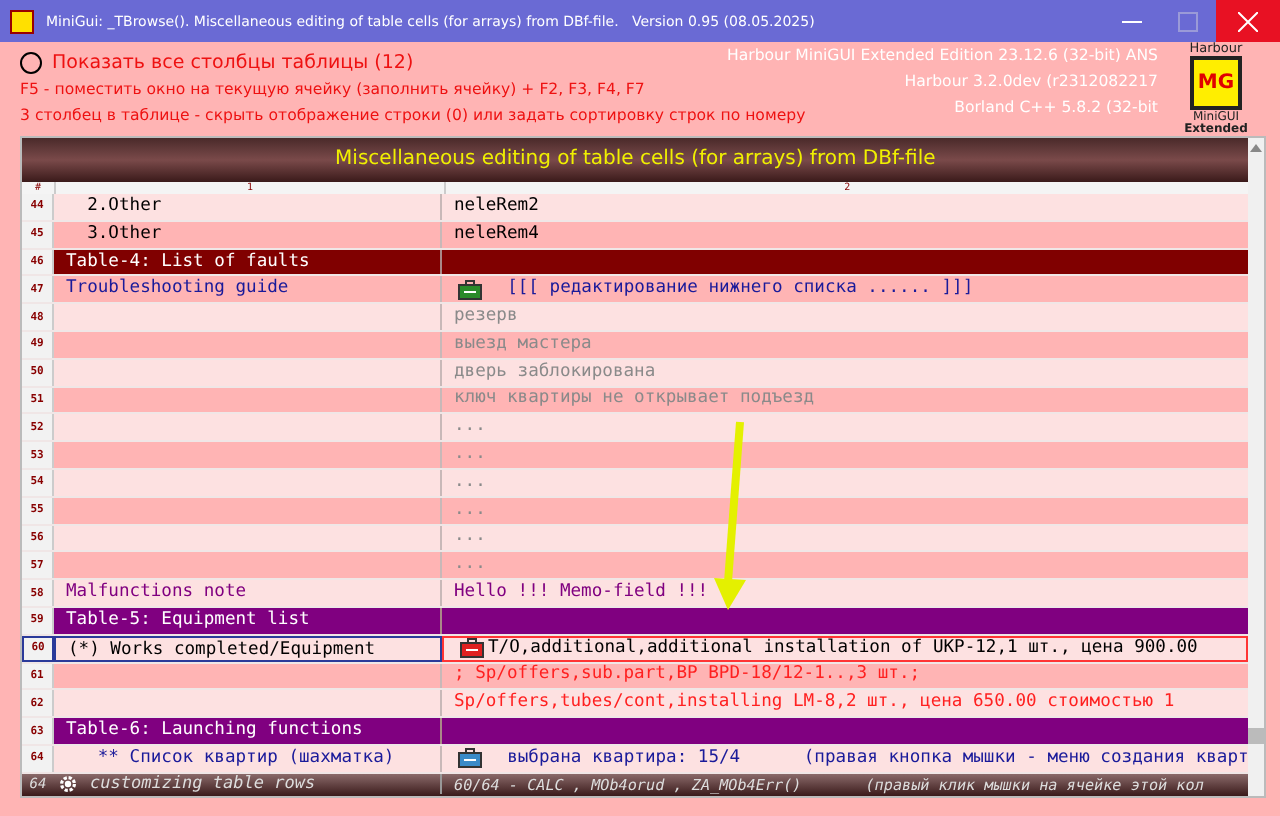 Image resolution: width=1280 pixels, height=816 pixels. What do you see at coordinates (845, 593) in the screenshot?
I see `table-cell: Hello !!! Memo-field !!!` at bounding box center [845, 593].